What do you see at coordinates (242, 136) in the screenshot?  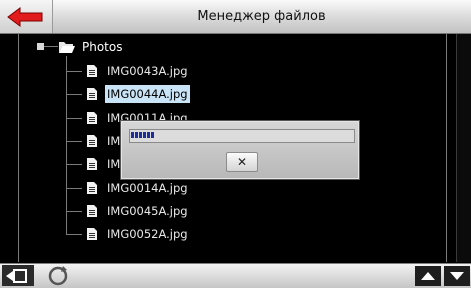 I see `progress-bar` at bounding box center [242, 136].